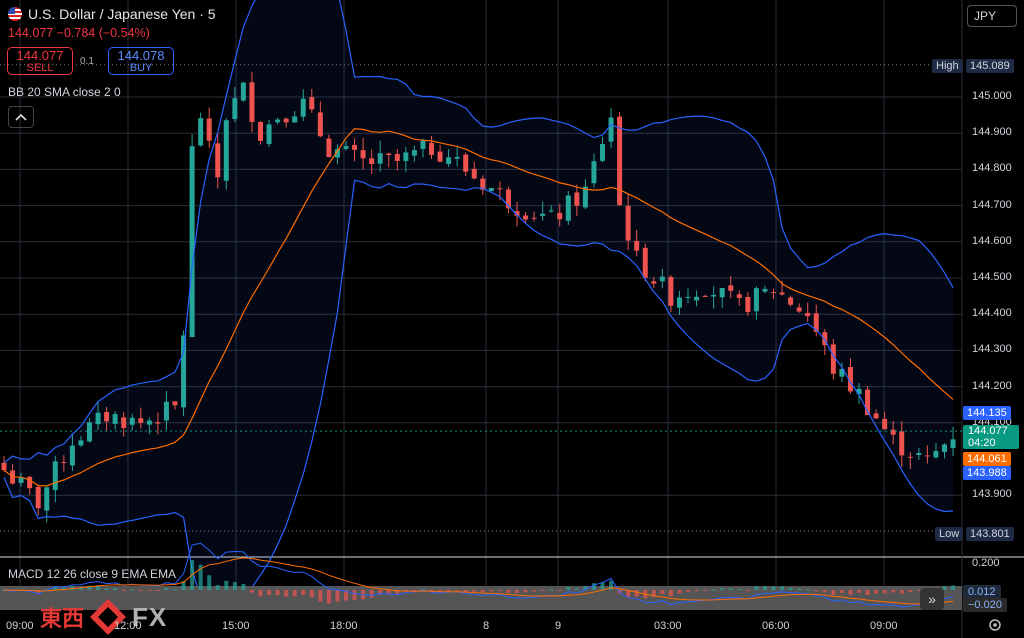 The width and height of the screenshot is (1024, 638). What do you see at coordinates (87, 61) in the screenshot?
I see `spread-value: 0.1` at bounding box center [87, 61].